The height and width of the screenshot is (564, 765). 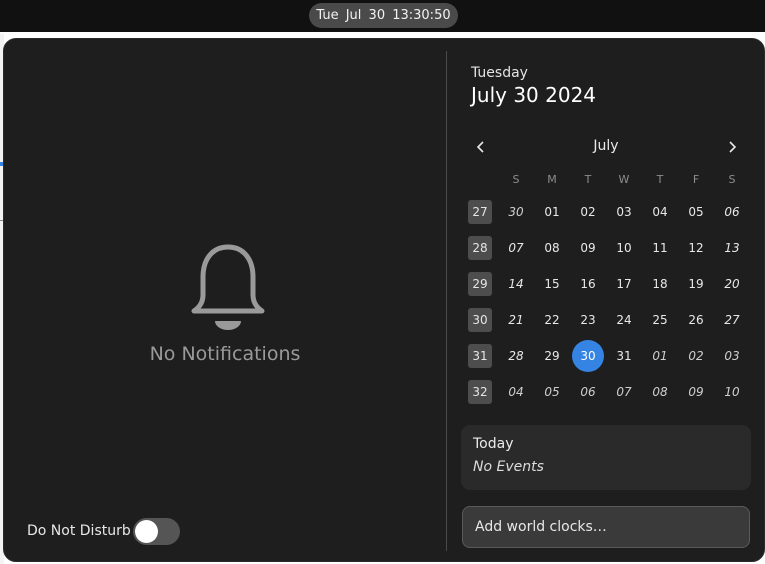 What do you see at coordinates (480, 392) in the screenshot?
I see `week-number: 32` at bounding box center [480, 392].